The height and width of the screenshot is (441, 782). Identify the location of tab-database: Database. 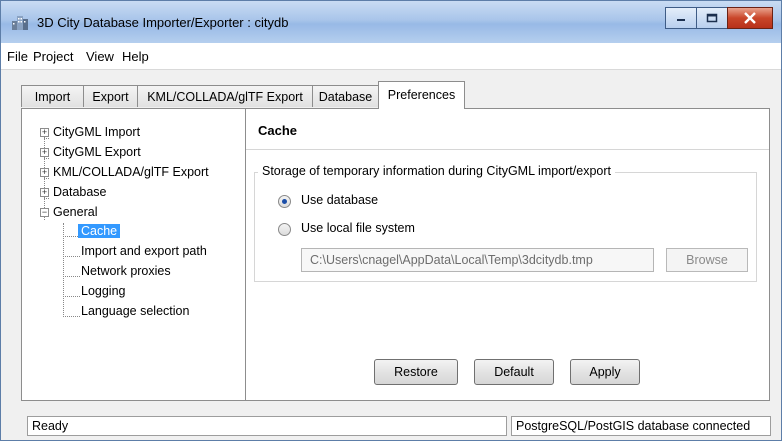
(345, 96).